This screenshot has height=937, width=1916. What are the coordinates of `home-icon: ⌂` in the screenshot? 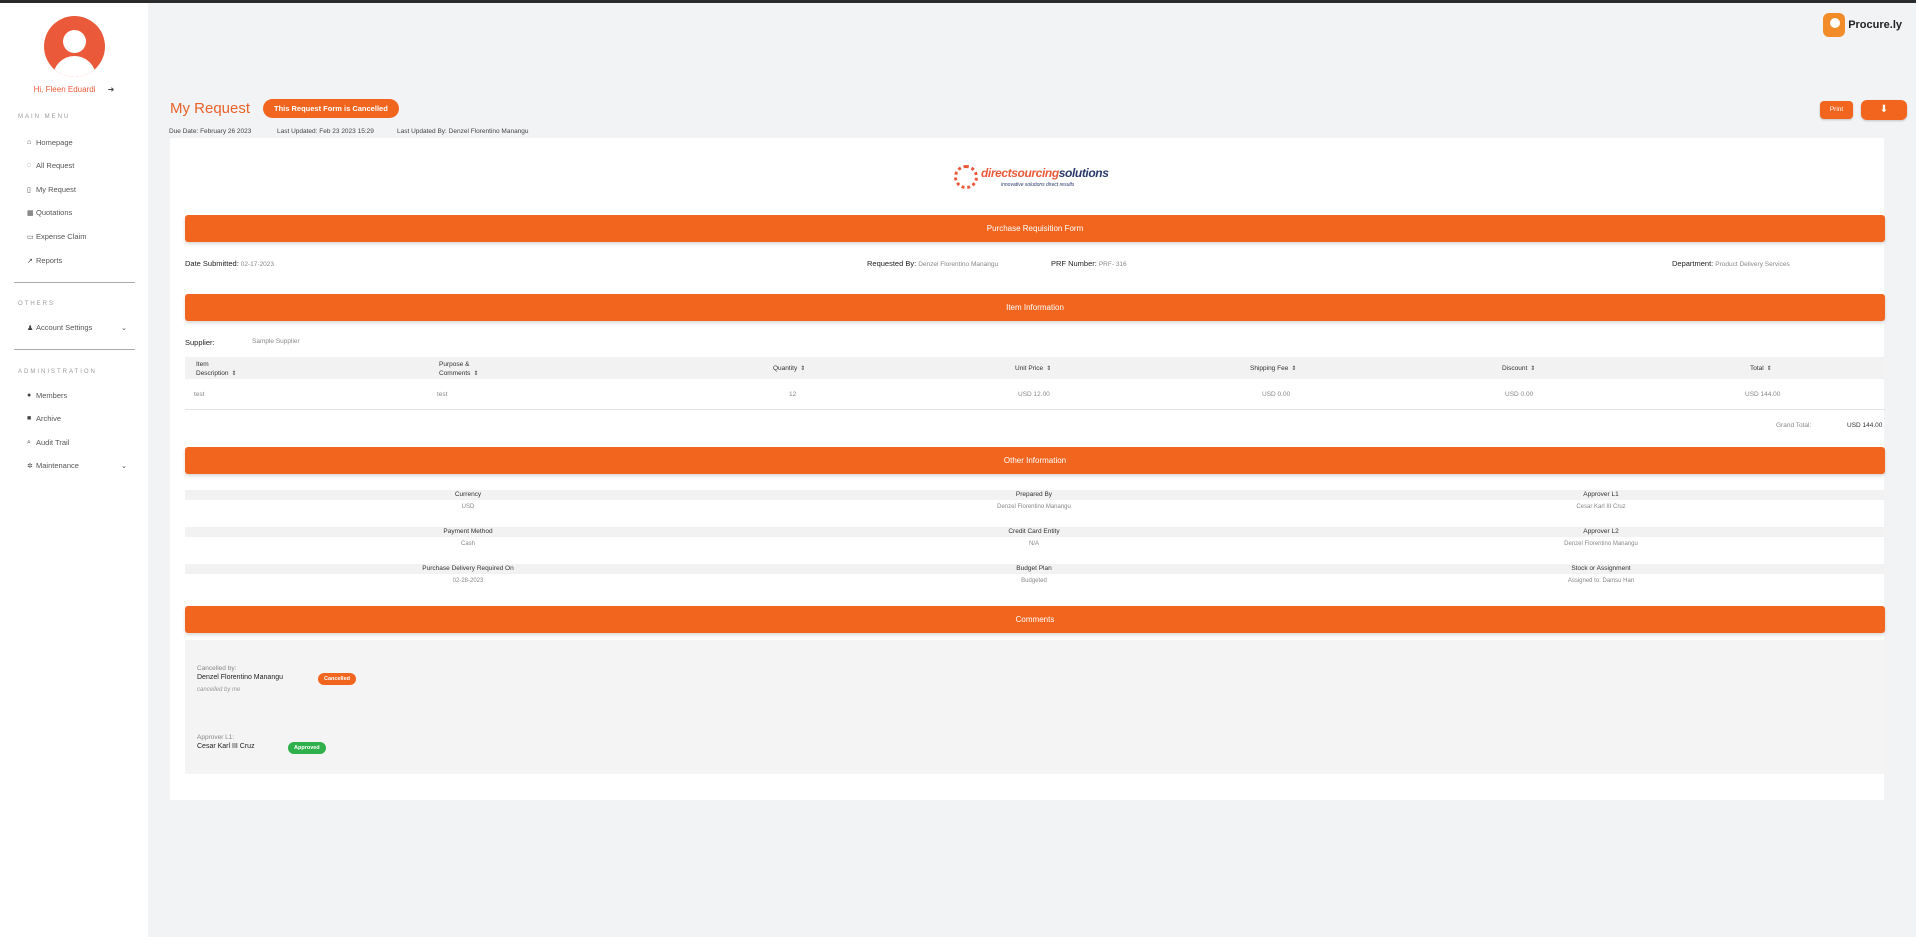 It's located at (29, 142).